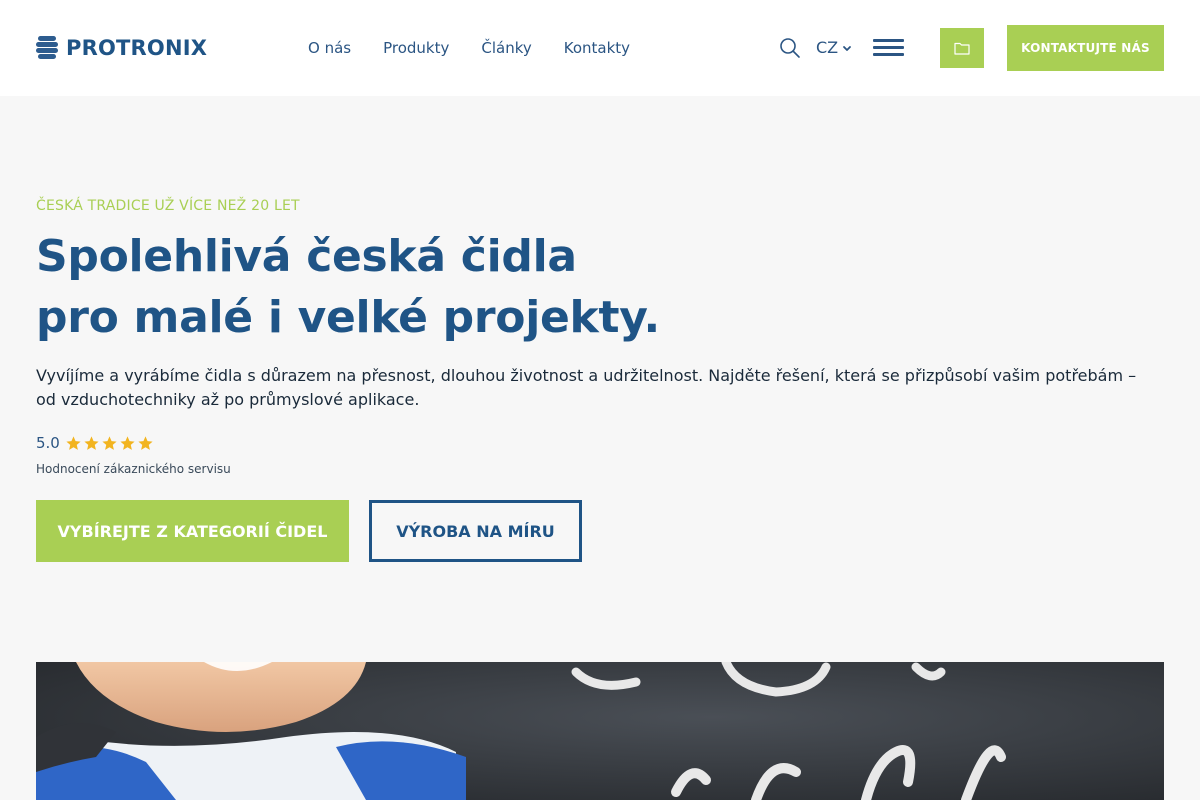 The height and width of the screenshot is (800, 1200). Describe the element at coordinates (47, 48) in the screenshot. I see `logo-mark-icon` at that location.